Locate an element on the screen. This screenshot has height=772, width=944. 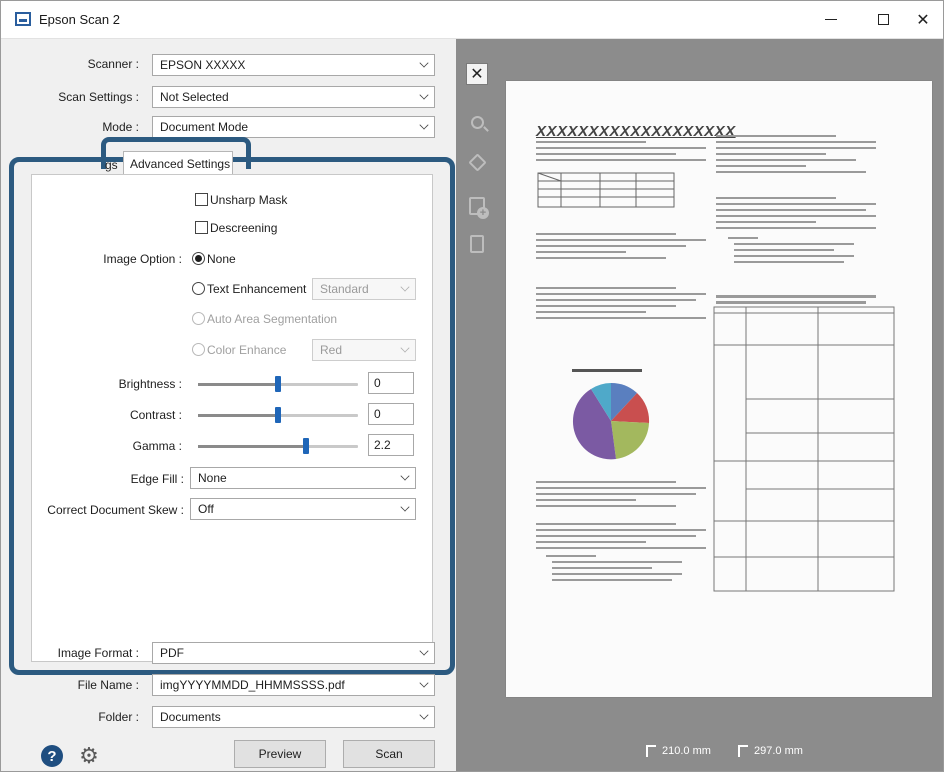
correct-skew-select: Off is located at coordinates (303, 509).